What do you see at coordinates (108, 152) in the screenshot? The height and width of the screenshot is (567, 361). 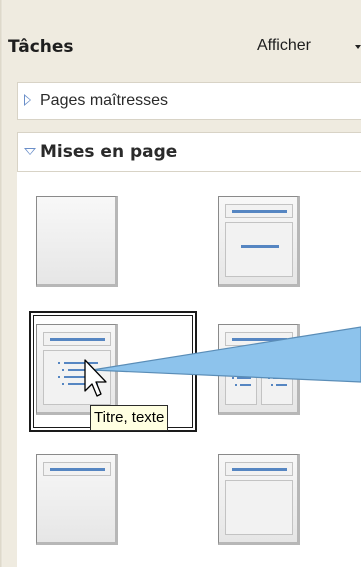 I see `section-layouts-label: Mises en page` at bounding box center [108, 152].